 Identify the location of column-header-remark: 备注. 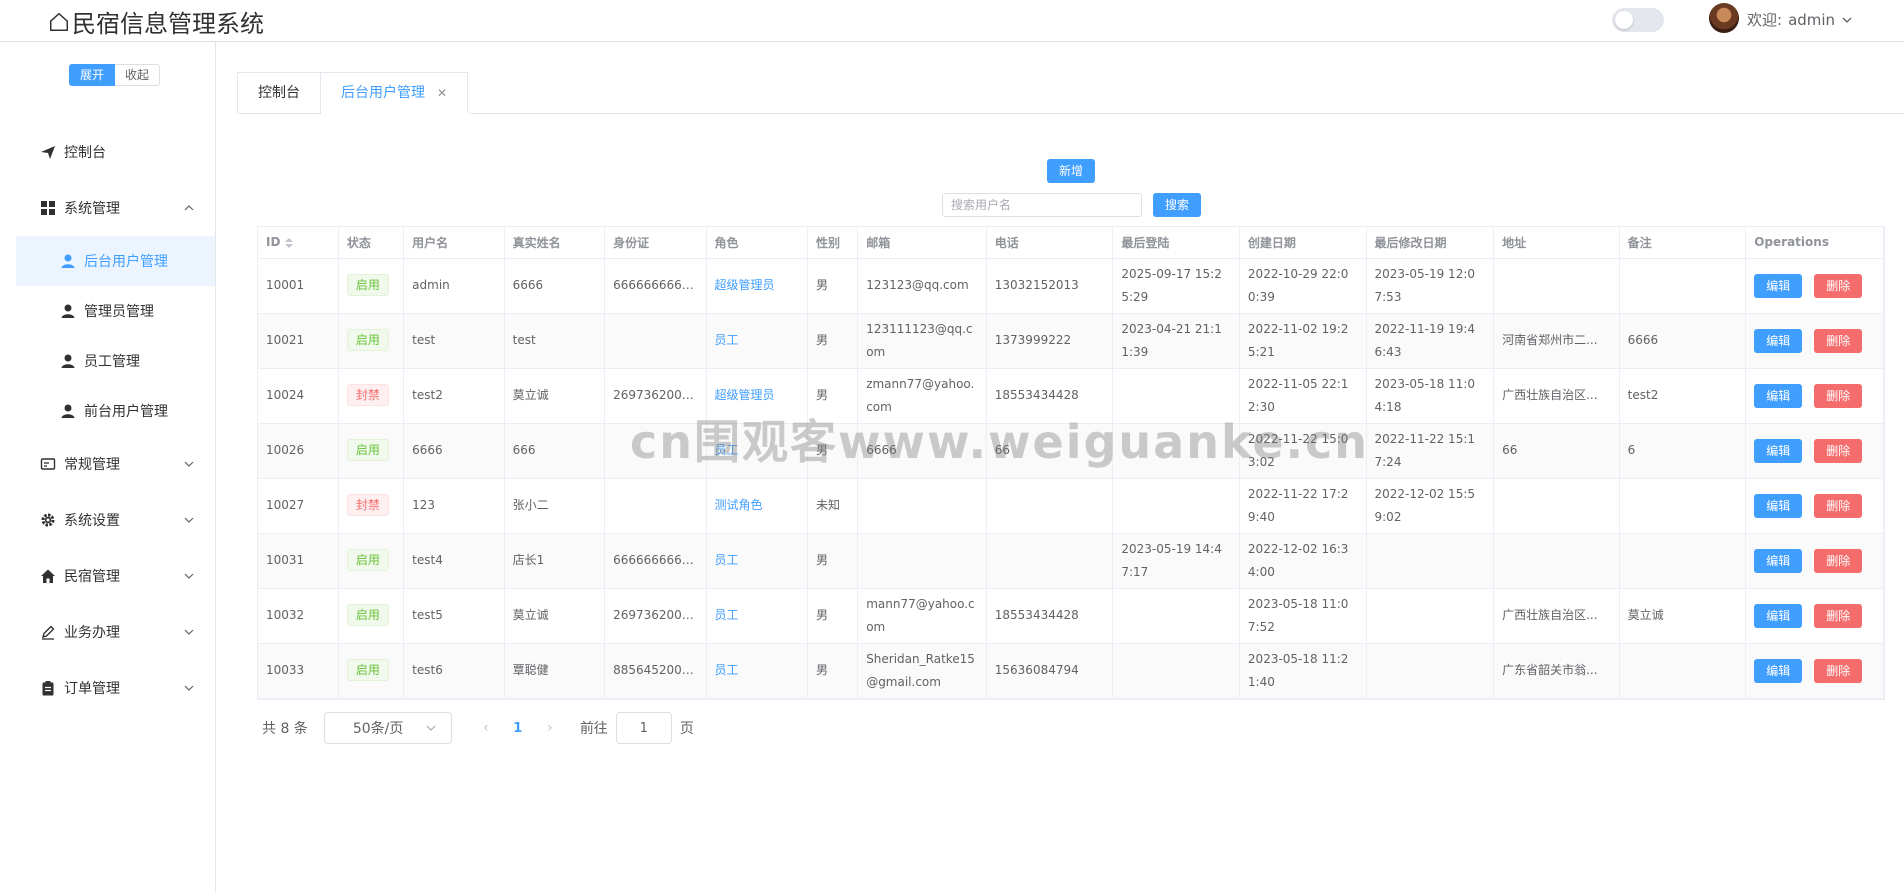
(1683, 243).